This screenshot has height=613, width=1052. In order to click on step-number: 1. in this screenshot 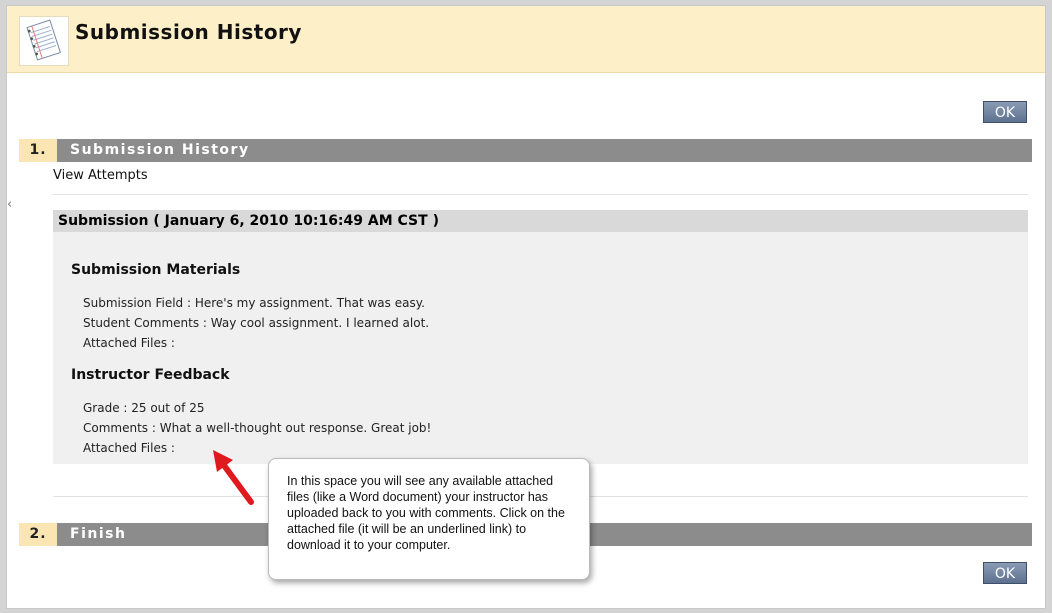, I will do `click(38, 150)`.